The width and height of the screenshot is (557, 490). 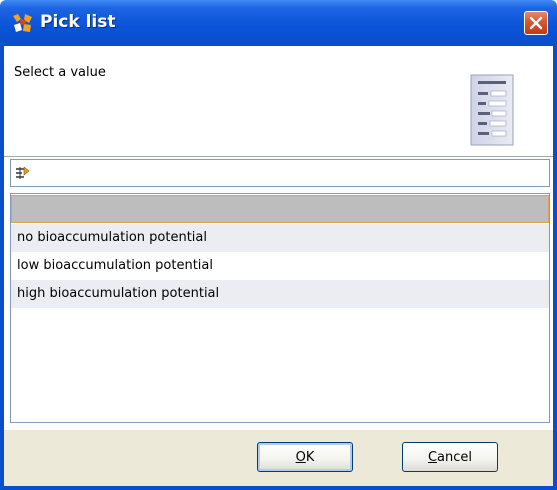 I want to click on document-list-icon, so click(x=492, y=110).